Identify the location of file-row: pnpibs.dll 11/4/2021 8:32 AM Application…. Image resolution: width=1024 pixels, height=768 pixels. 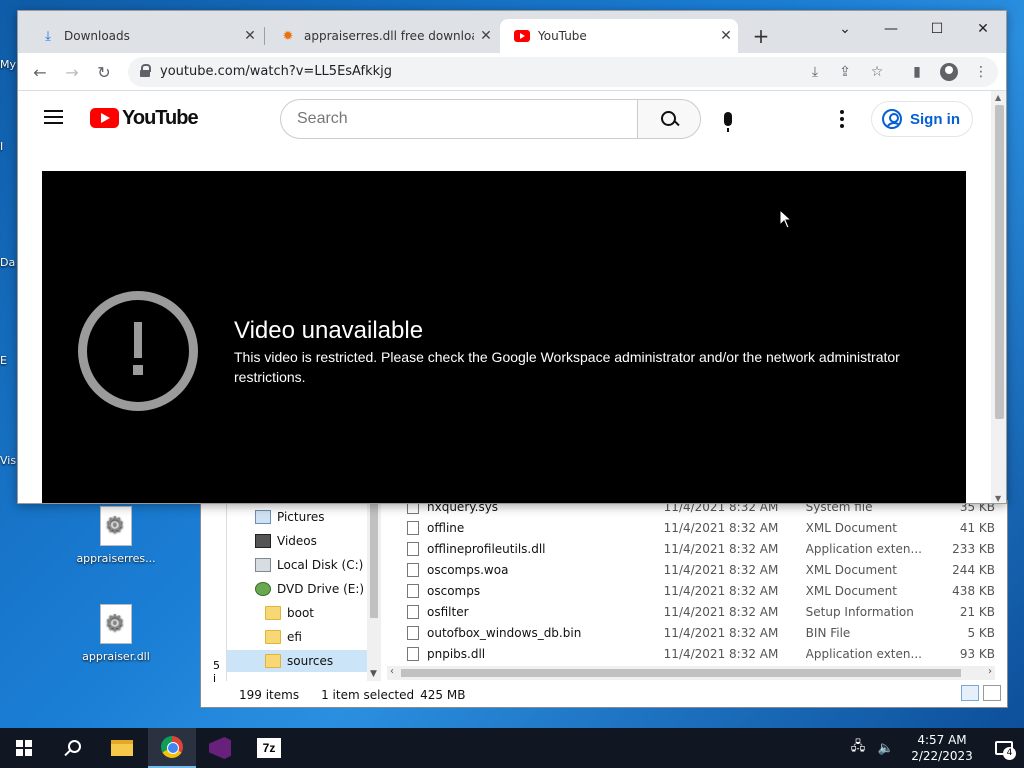
(696, 653).